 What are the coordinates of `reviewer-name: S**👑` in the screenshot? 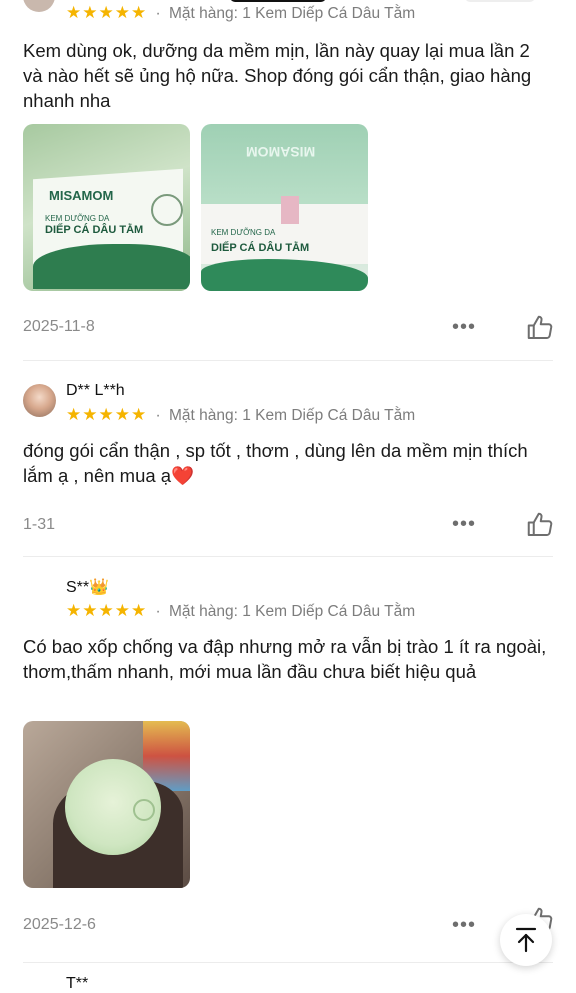 It's located at (88, 587).